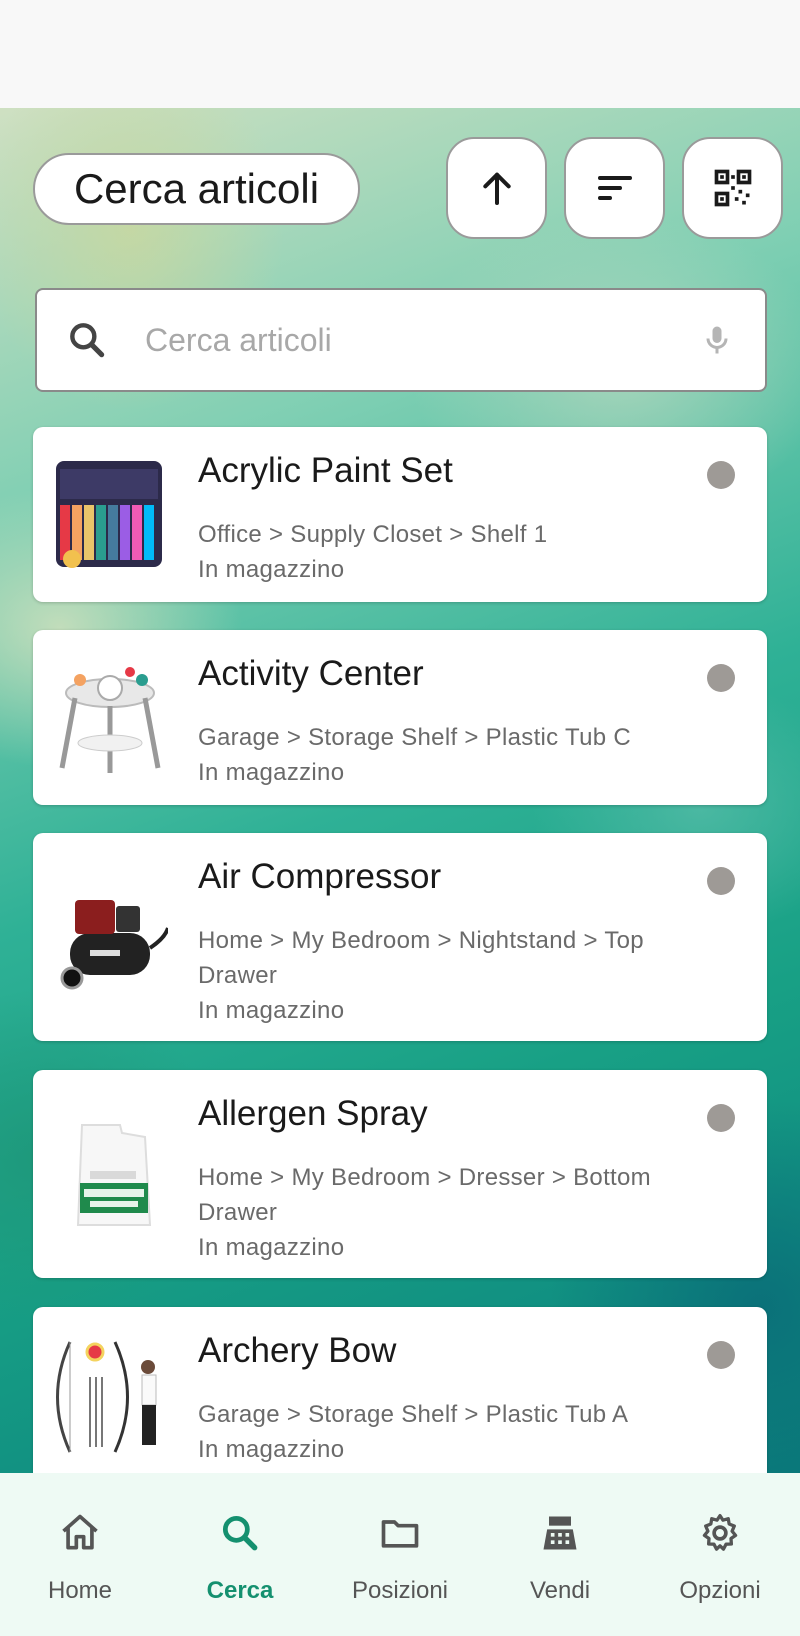 The width and height of the screenshot is (800, 1636). What do you see at coordinates (313, 1113) in the screenshot?
I see `item-name: Allergen Spray` at bounding box center [313, 1113].